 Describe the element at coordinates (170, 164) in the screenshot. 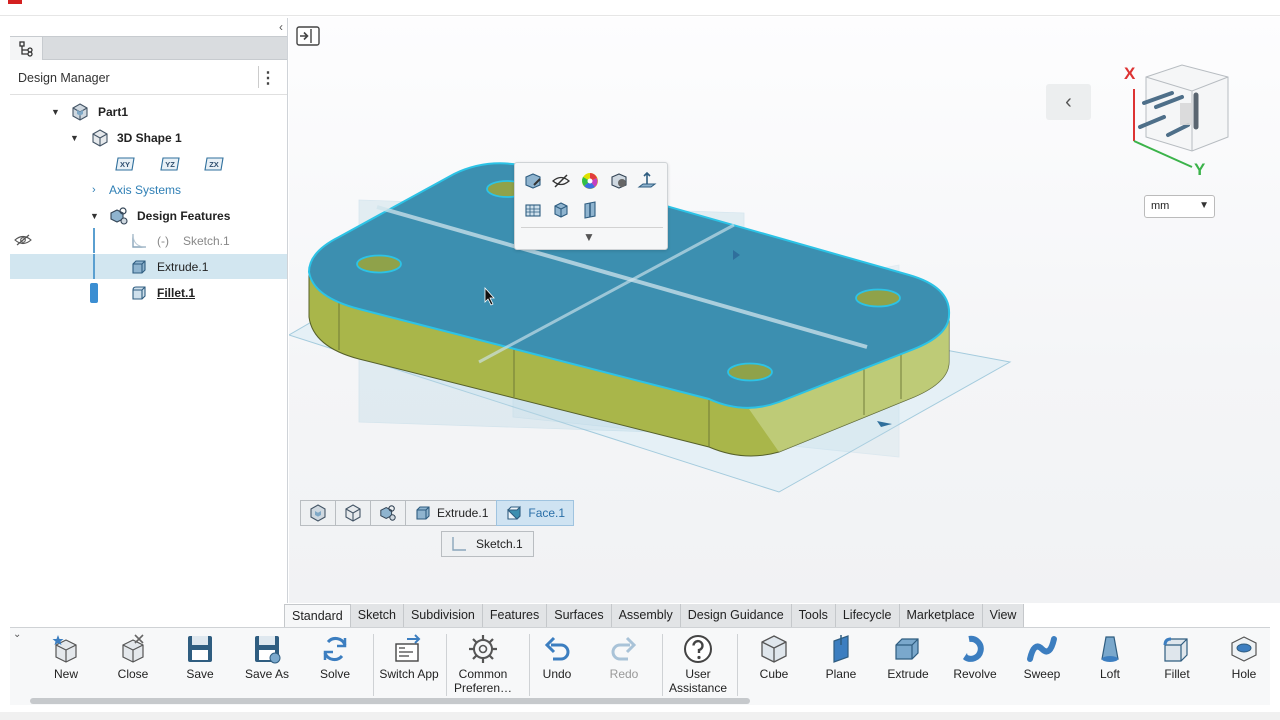

I see `yz-plane-icon: YZ` at that location.